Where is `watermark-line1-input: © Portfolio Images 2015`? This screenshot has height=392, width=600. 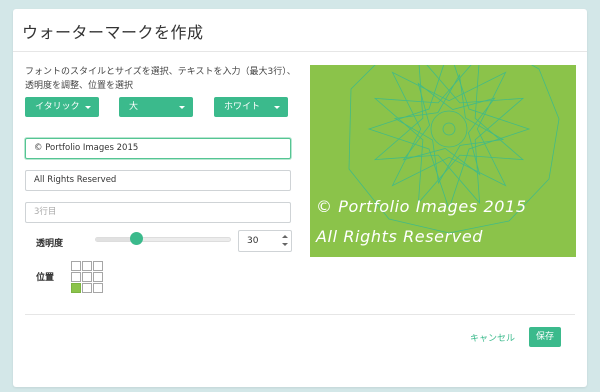 watermark-line1-input: © Portfolio Images 2015 is located at coordinates (158, 148).